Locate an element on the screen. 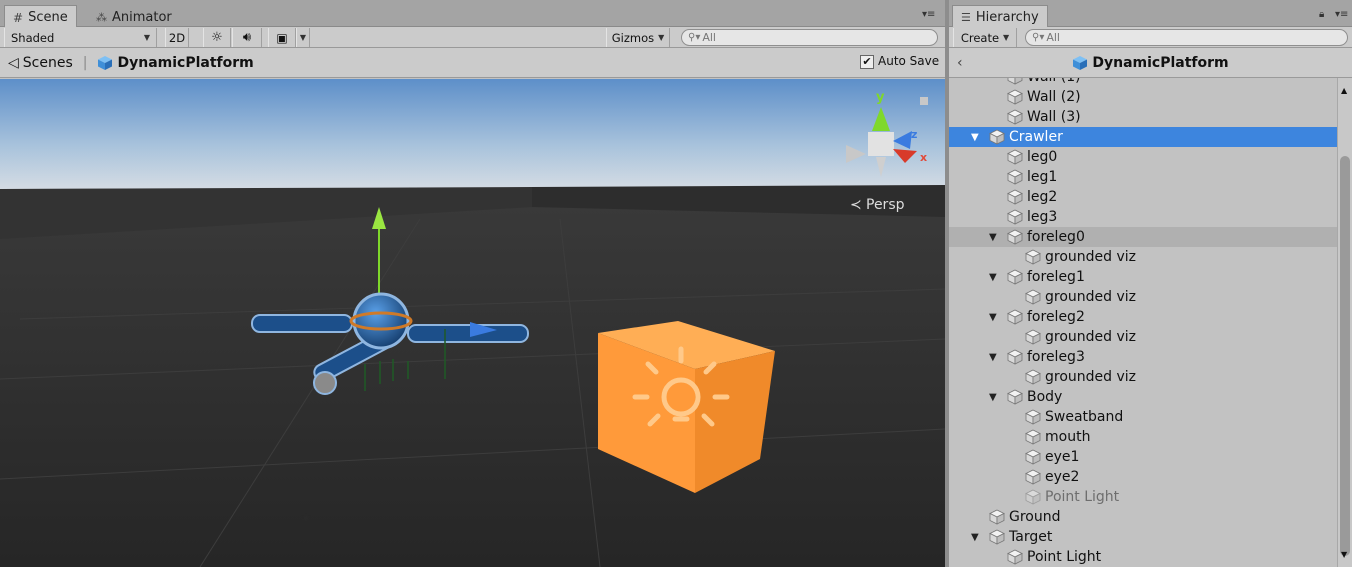 The image size is (1352, 567). hierarchy-row: mouth is located at coordinates (1143, 437).